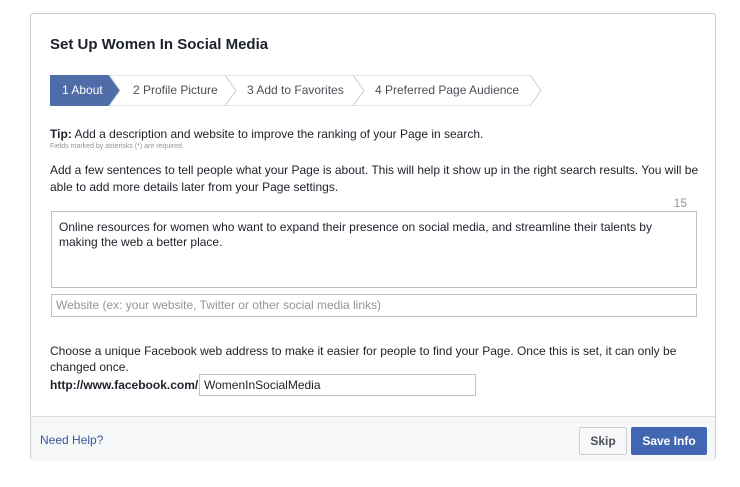 The height and width of the screenshot is (487, 740). What do you see at coordinates (680, 203) in the screenshot?
I see `char-counter: 15` at bounding box center [680, 203].